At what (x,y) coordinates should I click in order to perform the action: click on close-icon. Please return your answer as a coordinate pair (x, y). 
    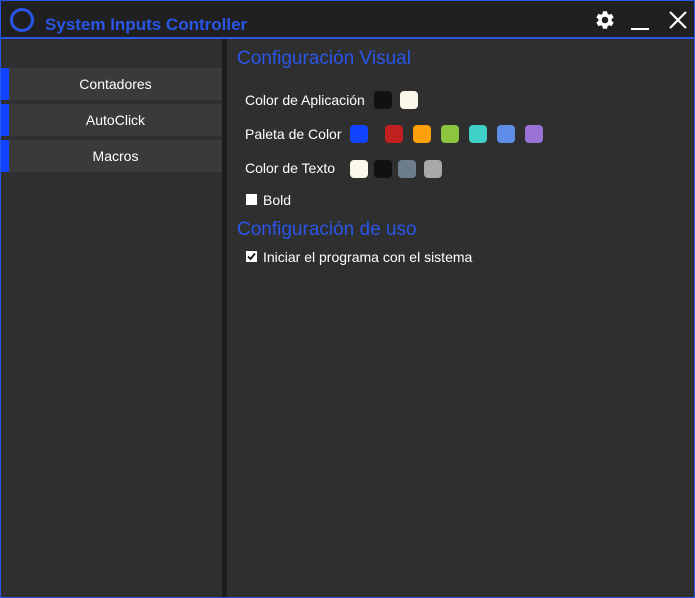
    Looking at the image, I should click on (678, 20).